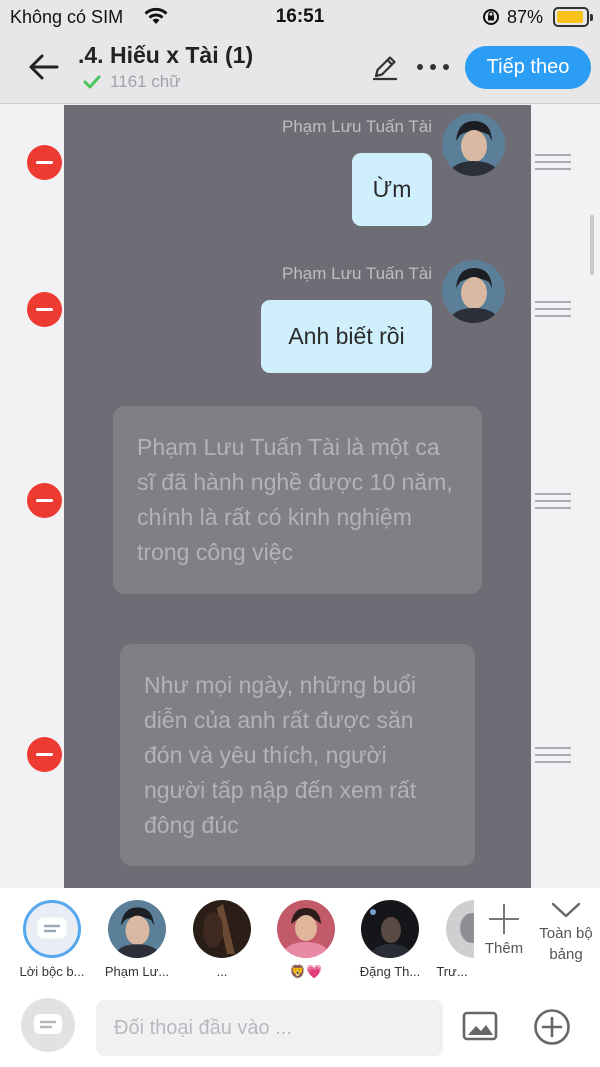 This screenshot has height=1067, width=600. Describe the element at coordinates (433, 68) in the screenshot. I see `more-options-icon` at that location.